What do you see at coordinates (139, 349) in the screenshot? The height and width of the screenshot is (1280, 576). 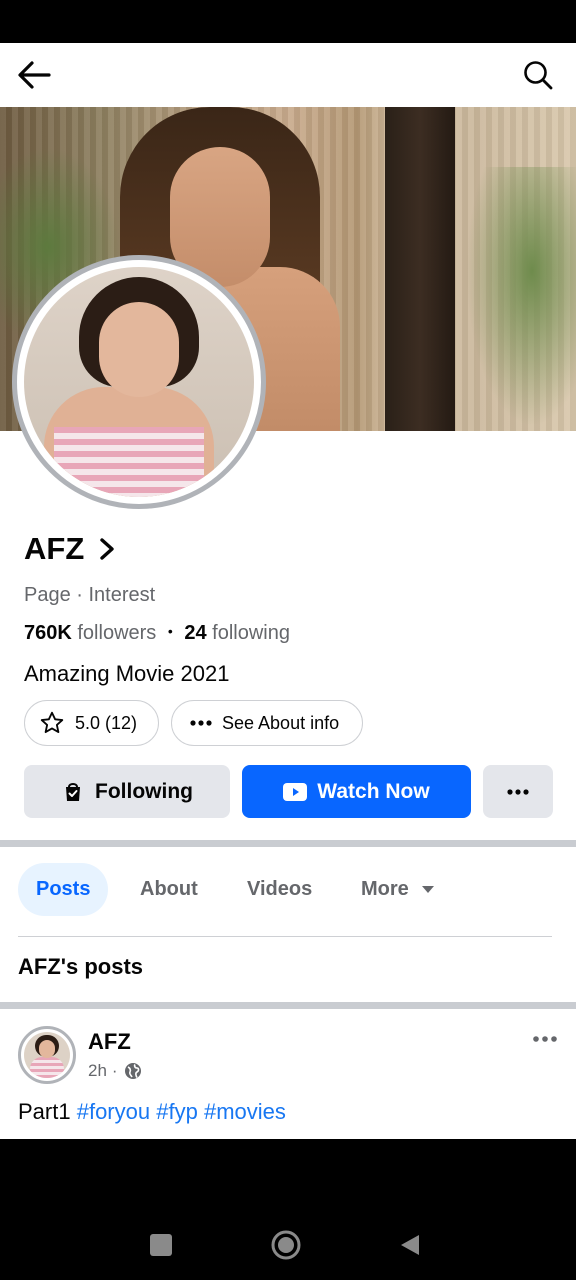 I see `avatar-face` at bounding box center [139, 349].